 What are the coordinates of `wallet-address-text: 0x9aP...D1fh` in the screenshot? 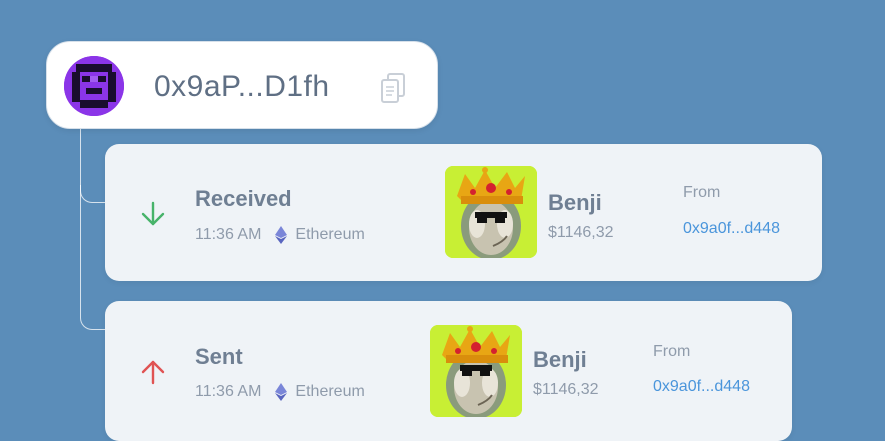 It's located at (242, 86).